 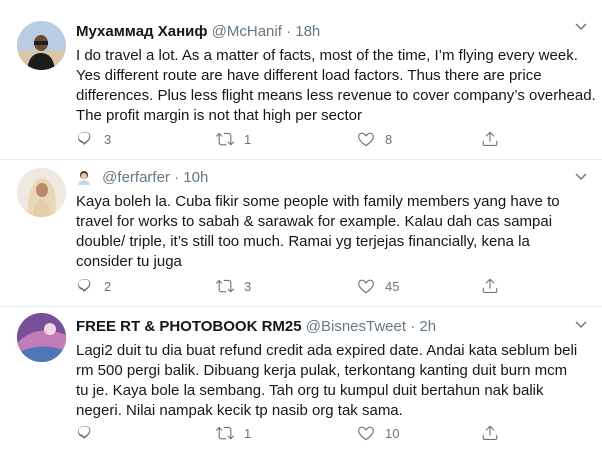 What do you see at coordinates (307, 31) in the screenshot?
I see `timestamp: 18h` at bounding box center [307, 31].